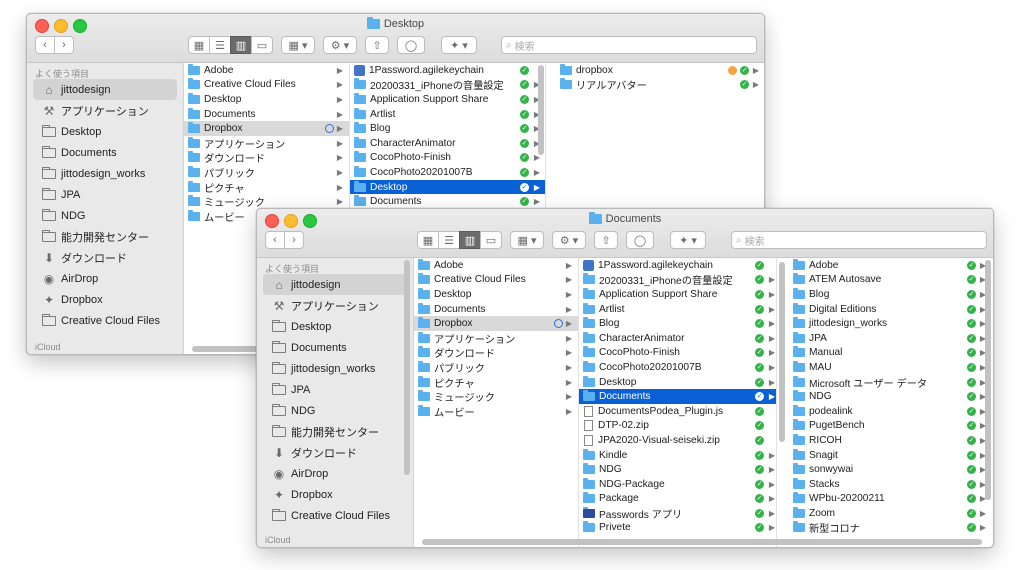  What do you see at coordinates (340, 45) in the screenshot?
I see `action-gear-button: ⚙ ▾` at bounding box center [340, 45].